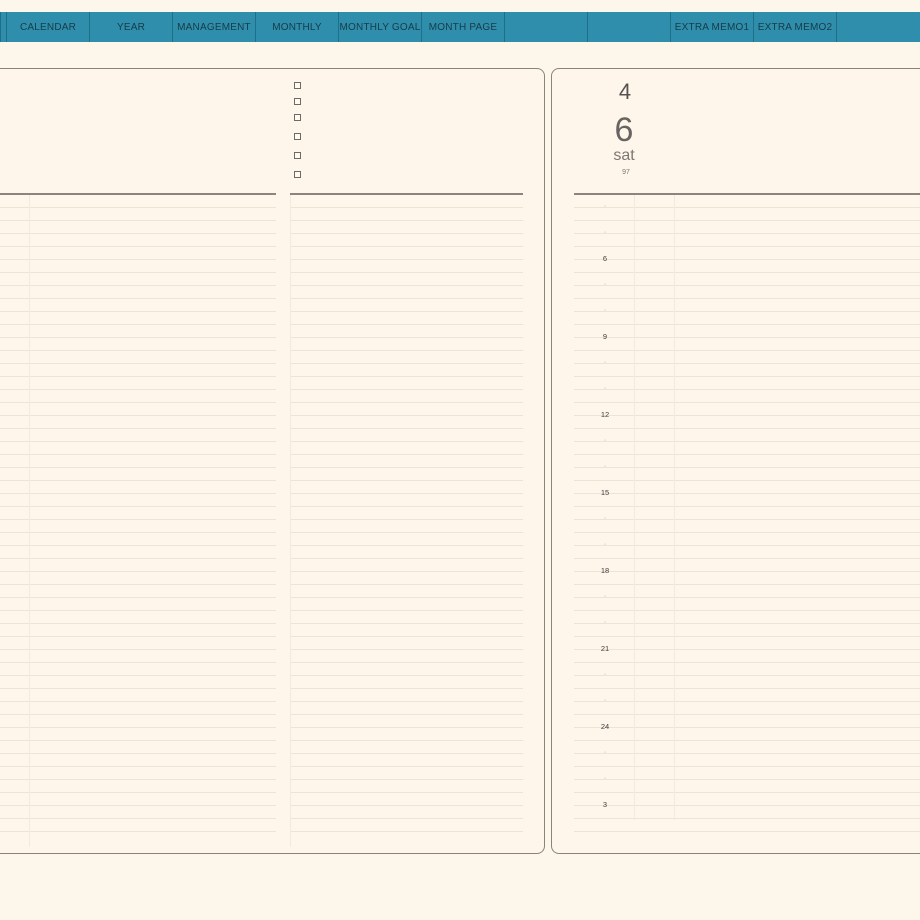 The width and height of the screenshot is (920, 920). Describe the element at coordinates (463, 27) in the screenshot. I see `tab-month-page: MONTH PAGE` at that location.